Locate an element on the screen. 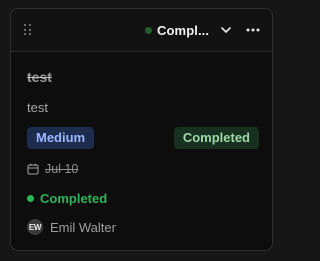 The width and height of the screenshot is (320, 261). chevron-down-icon is located at coordinates (226, 30).